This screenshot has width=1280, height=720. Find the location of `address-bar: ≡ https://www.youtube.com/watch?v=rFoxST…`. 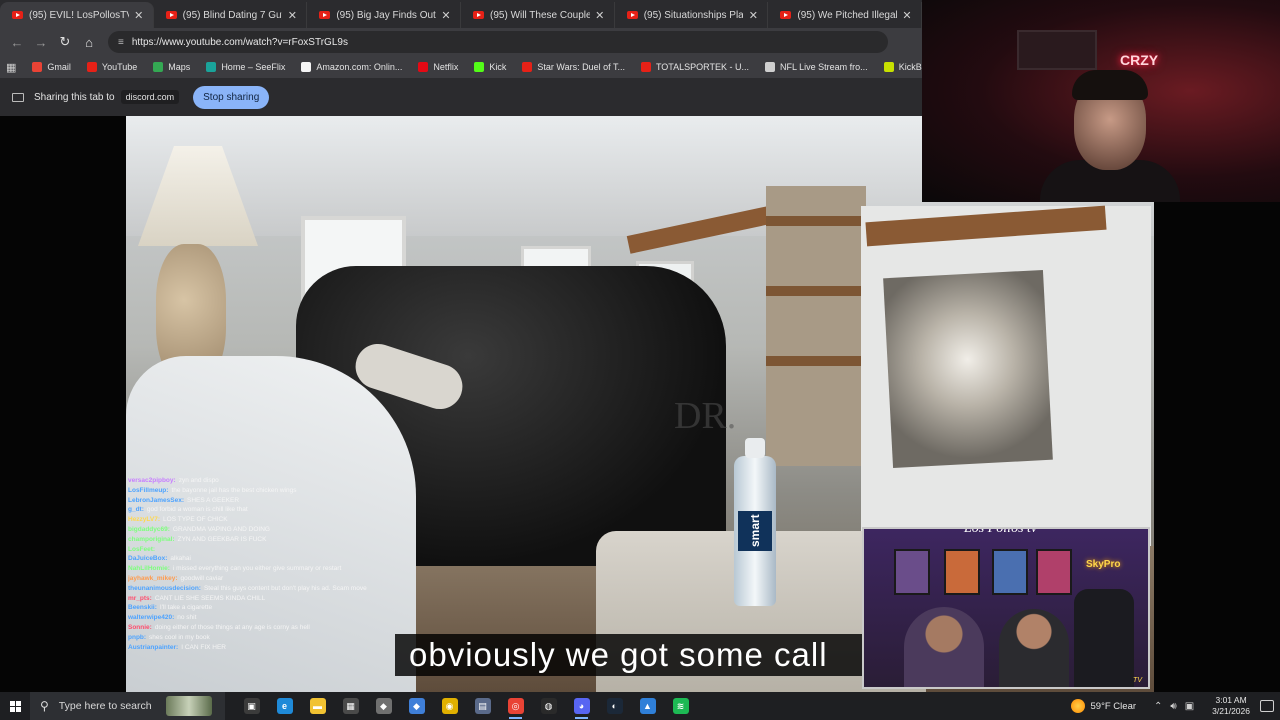

address-bar: ≡ https://www.youtube.com/watch?v=rFoxST… is located at coordinates (498, 42).